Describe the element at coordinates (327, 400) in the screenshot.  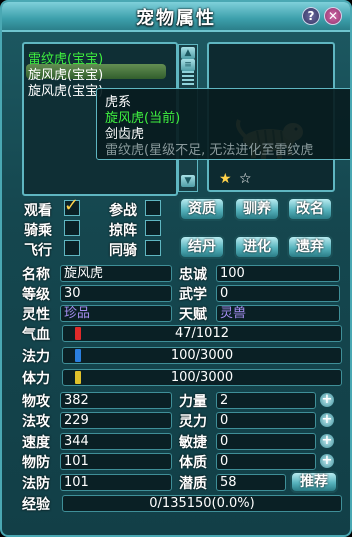
I see `add-str-button: +` at that location.